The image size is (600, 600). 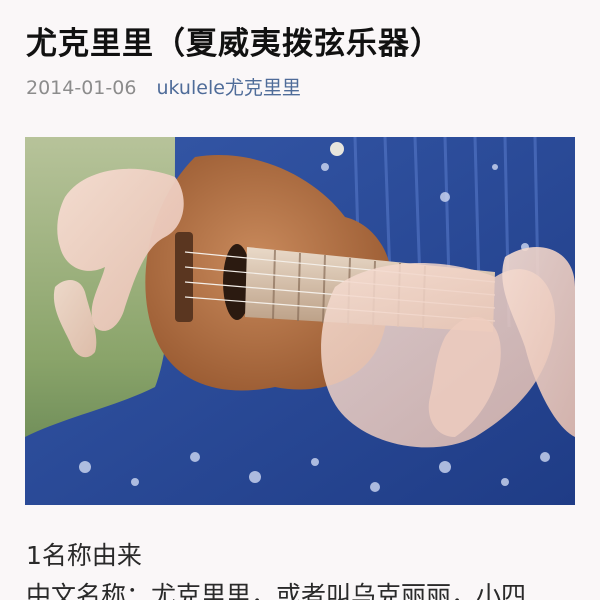 I want to click on section-heading: 1名称由来, so click(x=84, y=555).